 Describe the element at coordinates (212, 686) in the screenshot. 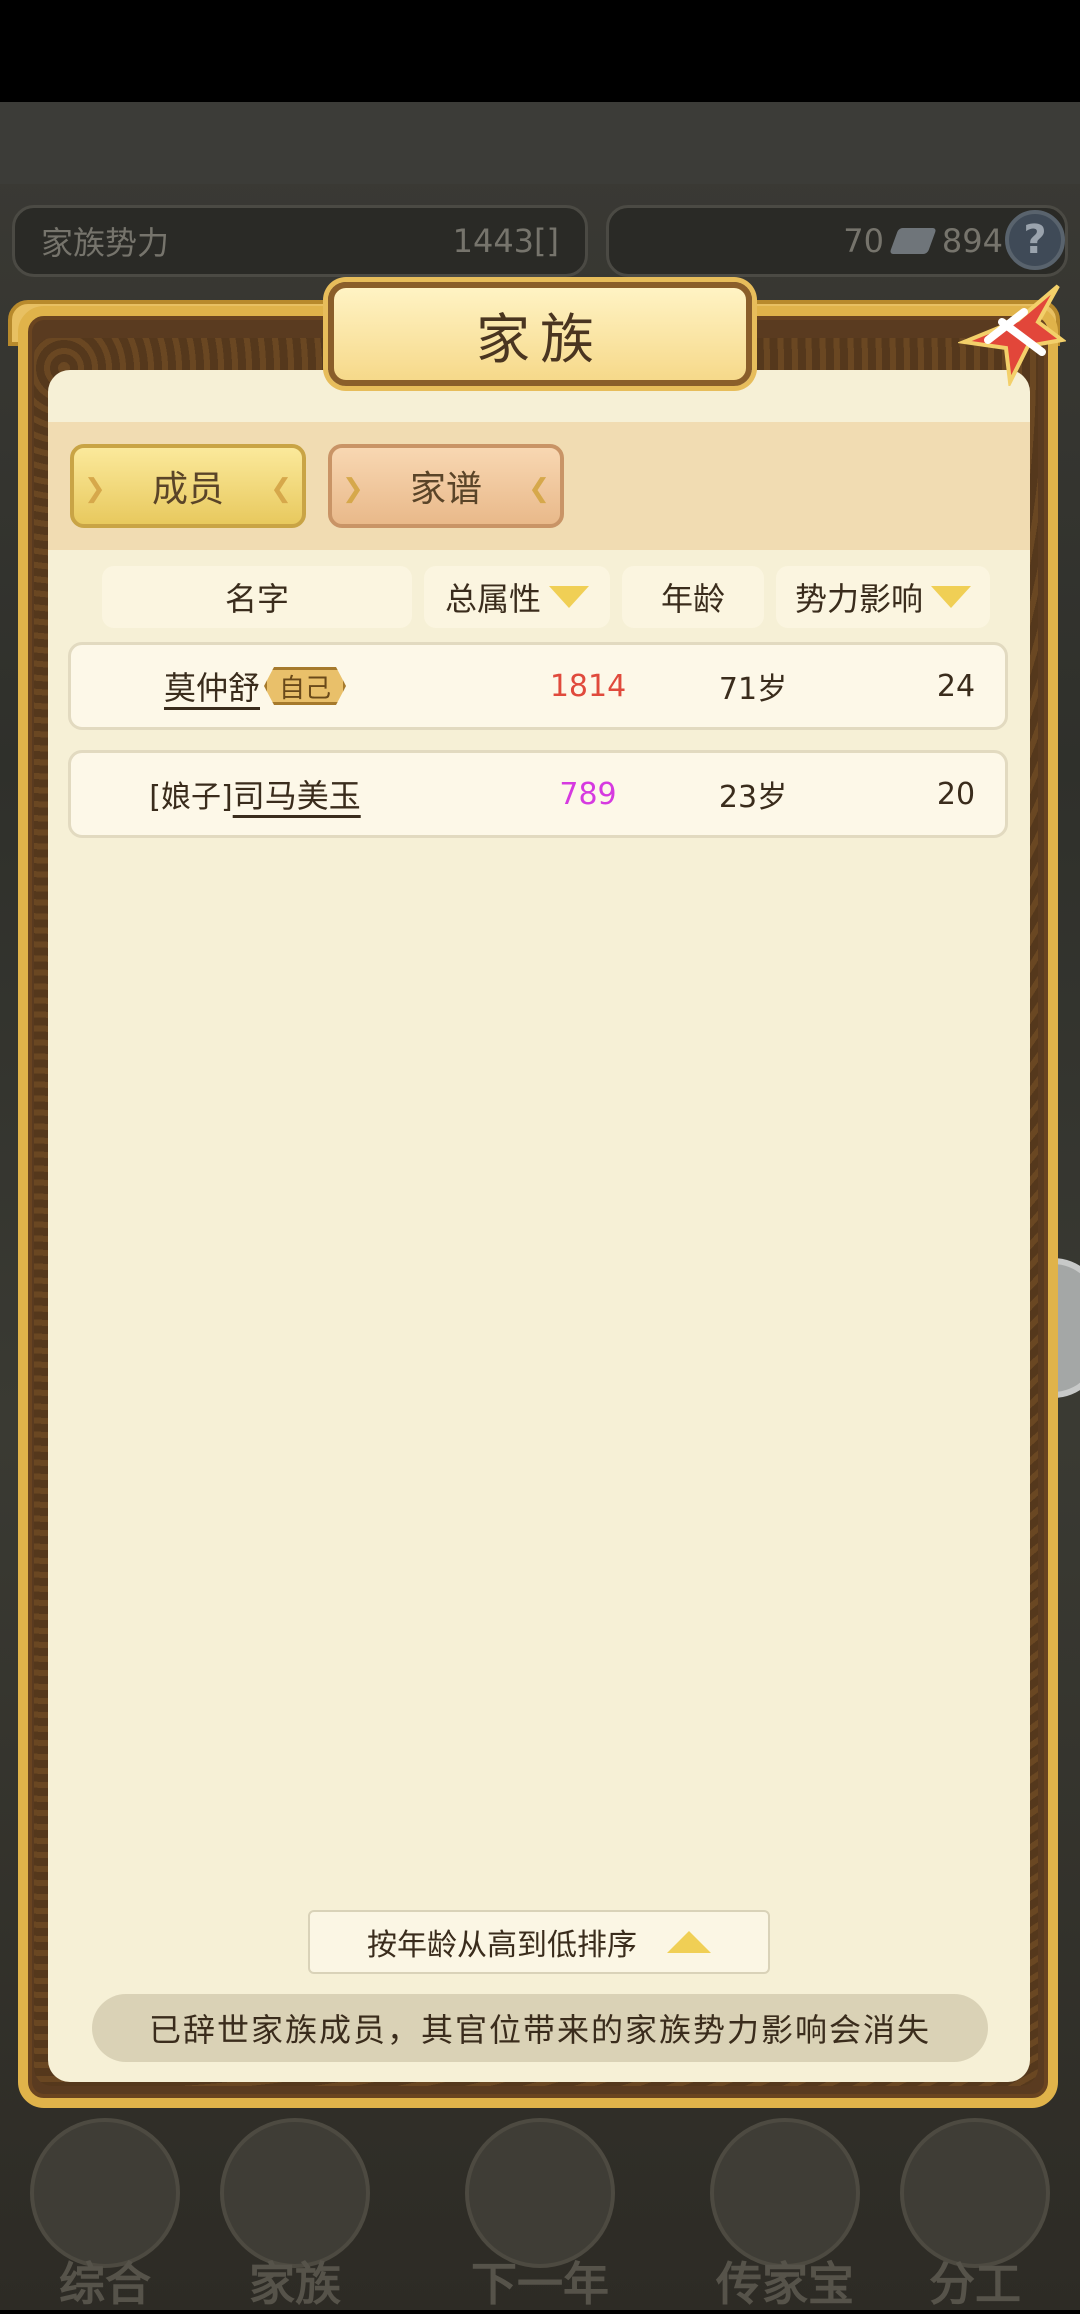

I see `member-name: 莫仲舒` at that location.